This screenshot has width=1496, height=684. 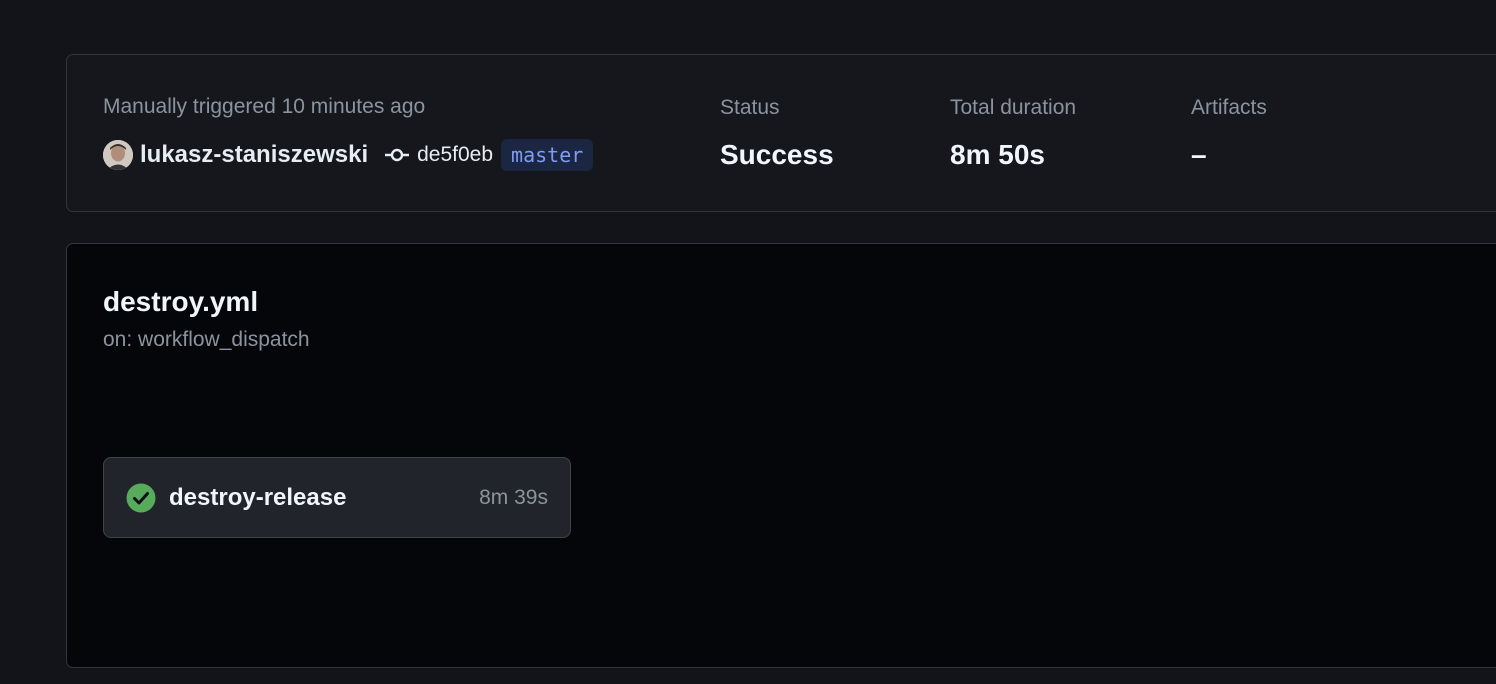 I want to click on status-stat: Status Success, so click(x=777, y=133).